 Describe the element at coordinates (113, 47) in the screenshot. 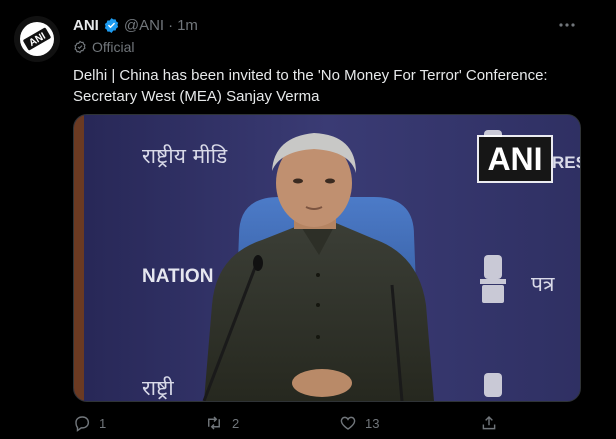

I see `official-label-text: Official` at that location.